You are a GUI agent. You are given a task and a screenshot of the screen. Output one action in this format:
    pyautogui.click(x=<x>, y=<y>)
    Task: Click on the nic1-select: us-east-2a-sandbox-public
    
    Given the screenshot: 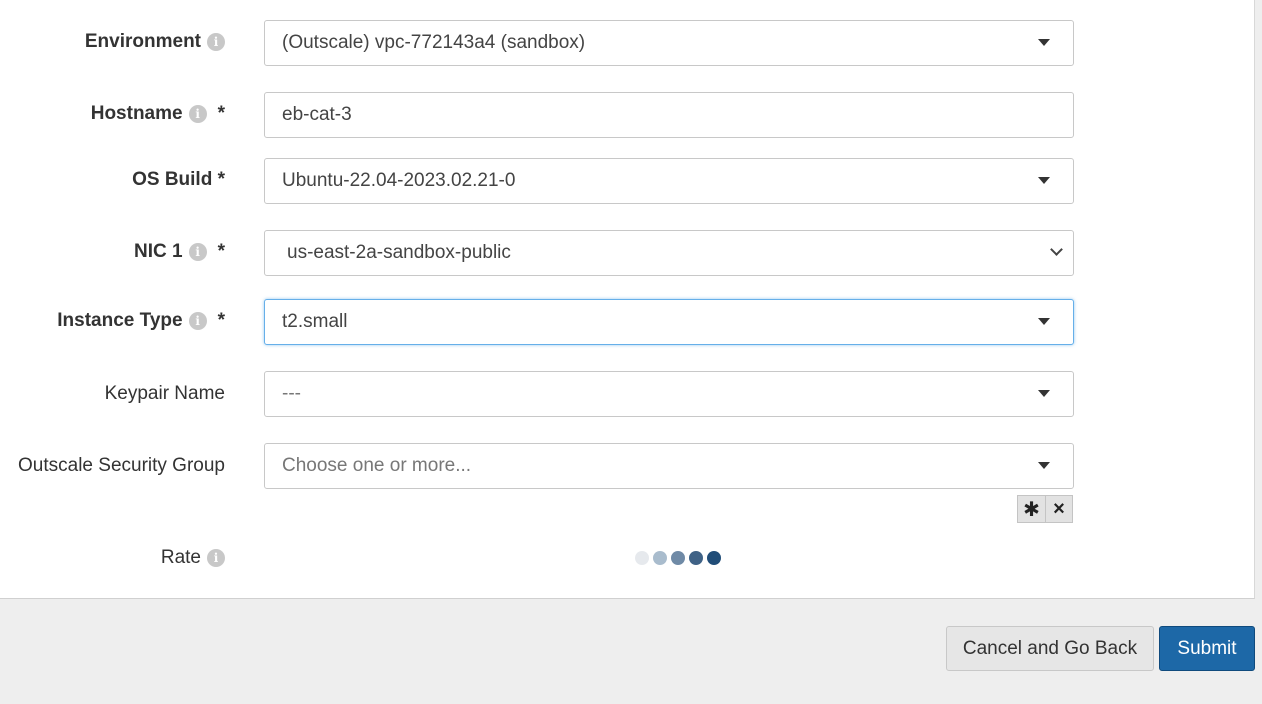 What is the action you would take?
    pyautogui.click(x=669, y=253)
    